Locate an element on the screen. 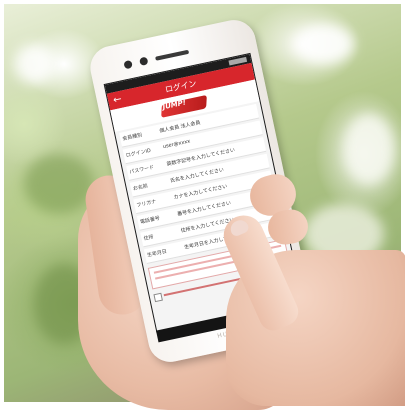 The height and width of the screenshot is (410, 405). field-value: user@xxxx is located at coordinates (176, 144).